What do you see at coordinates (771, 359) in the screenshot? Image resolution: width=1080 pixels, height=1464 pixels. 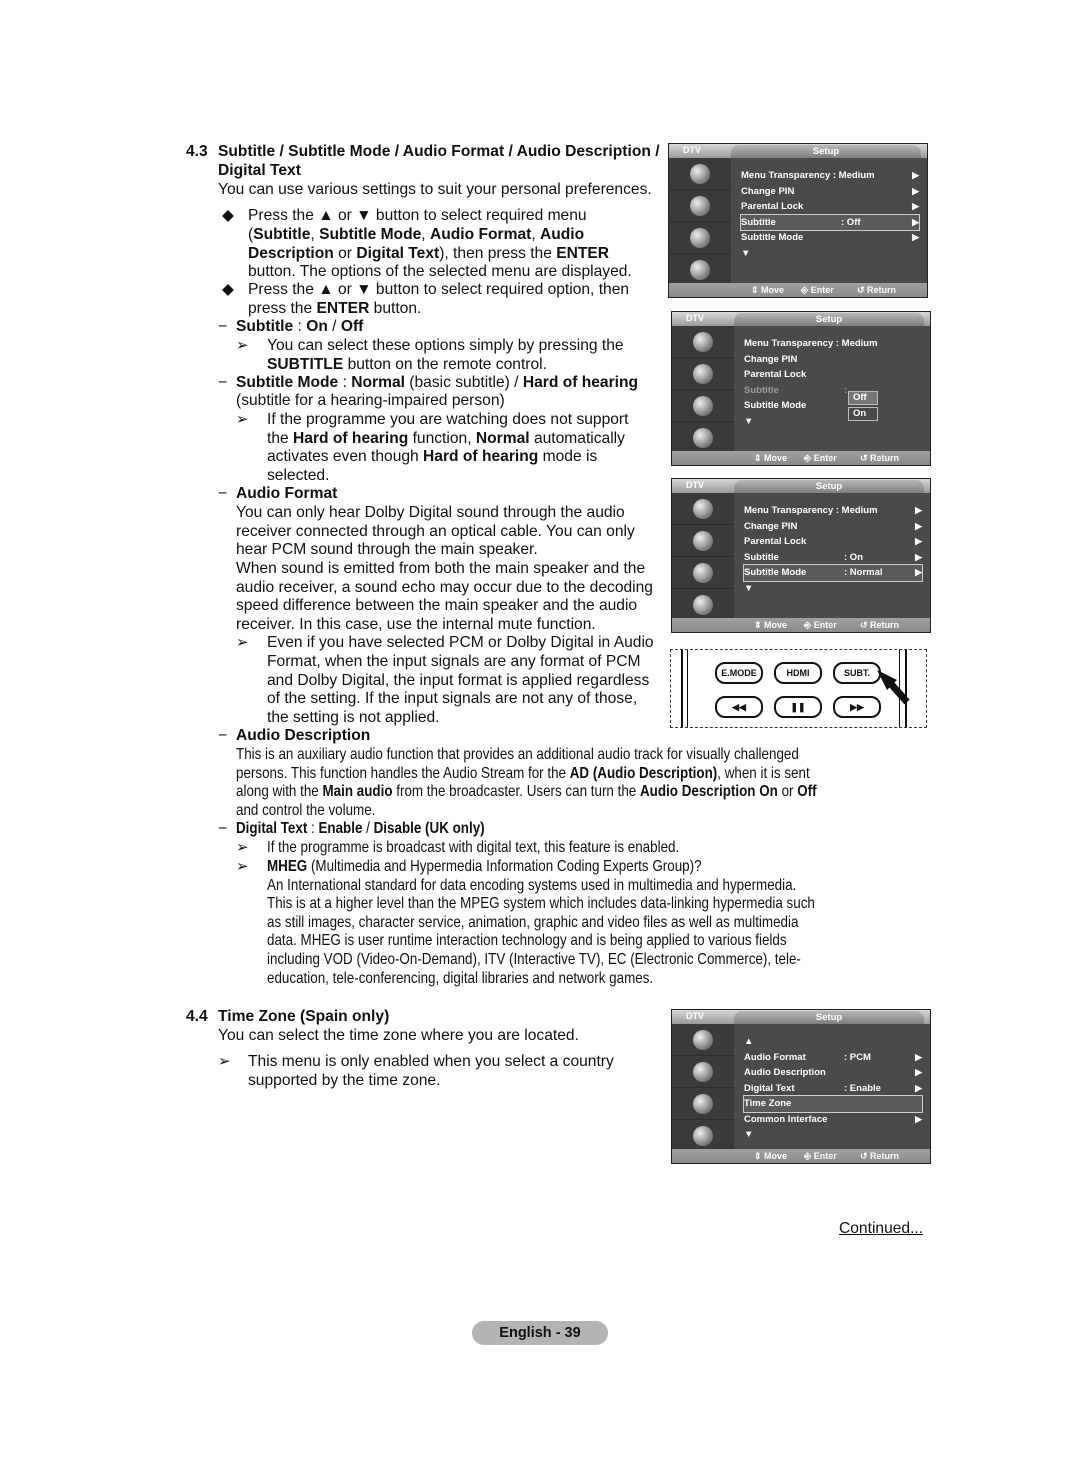 I see `osd-item-label: Change PIN` at bounding box center [771, 359].